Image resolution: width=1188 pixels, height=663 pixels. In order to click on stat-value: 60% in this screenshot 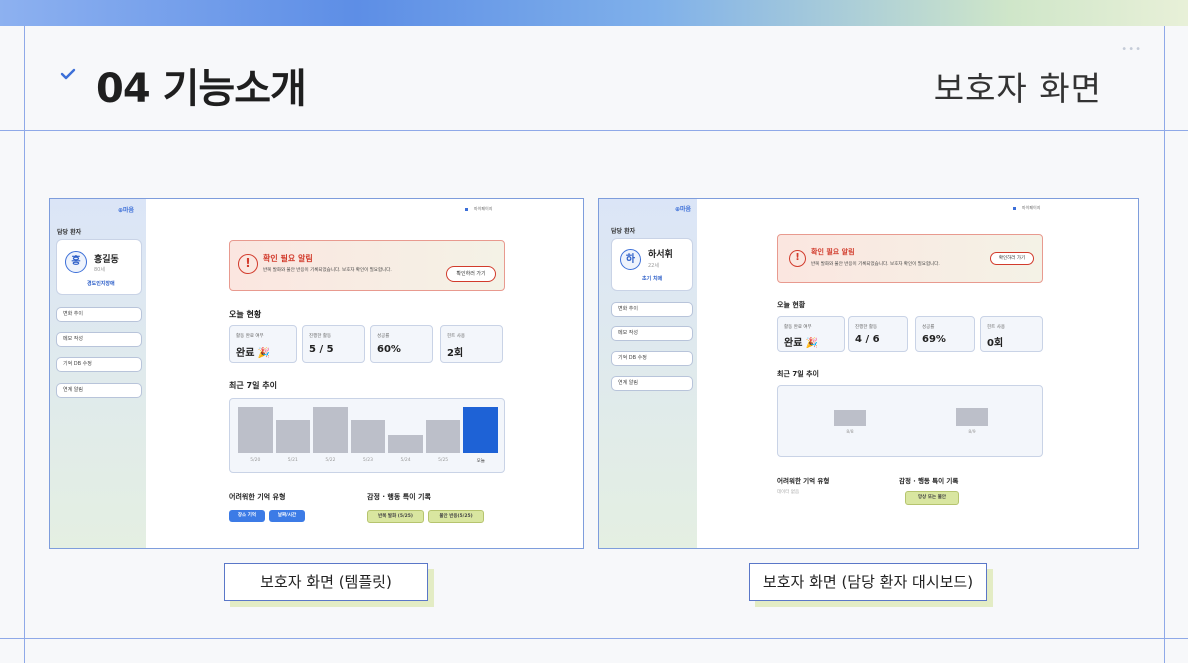, I will do `click(389, 349)`.